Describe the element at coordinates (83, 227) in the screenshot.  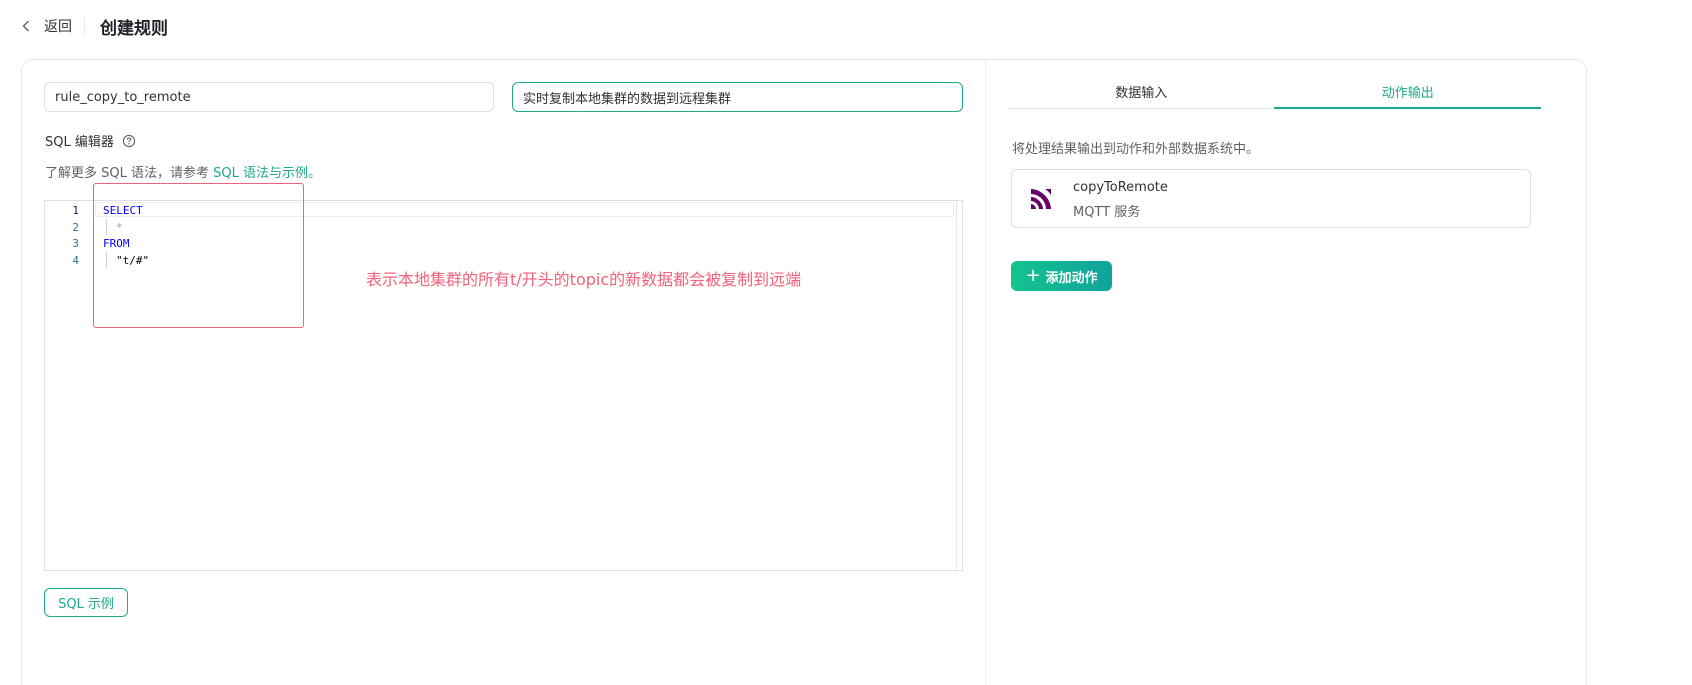
I see `code-line: 2 *` at that location.